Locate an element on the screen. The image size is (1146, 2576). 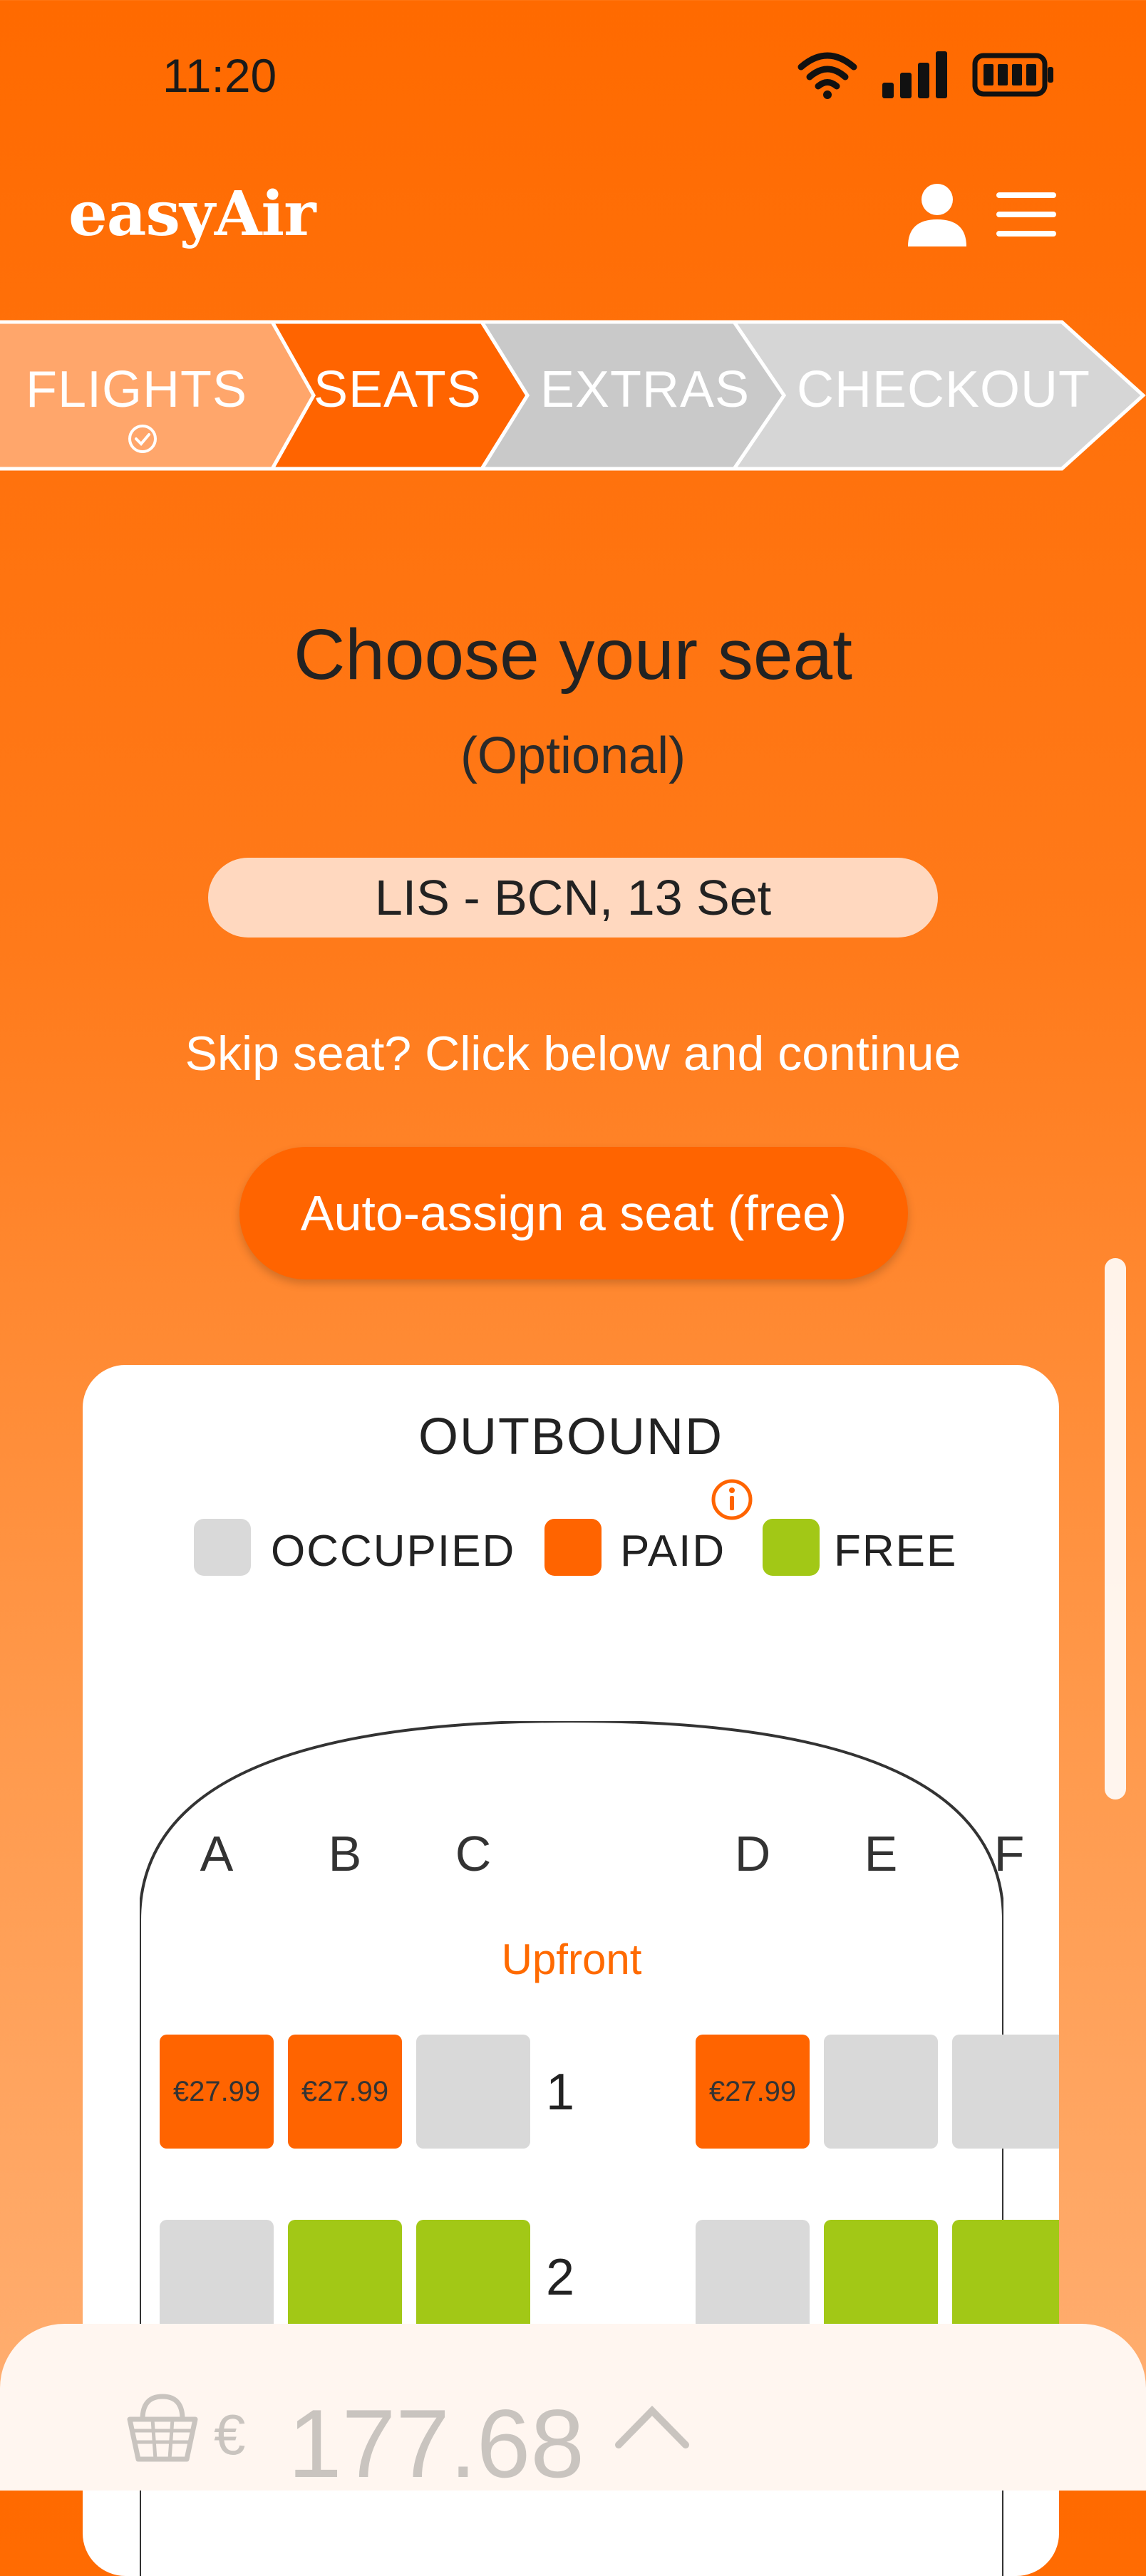
legend-free-label: FREE is located at coordinates (896, 1551).